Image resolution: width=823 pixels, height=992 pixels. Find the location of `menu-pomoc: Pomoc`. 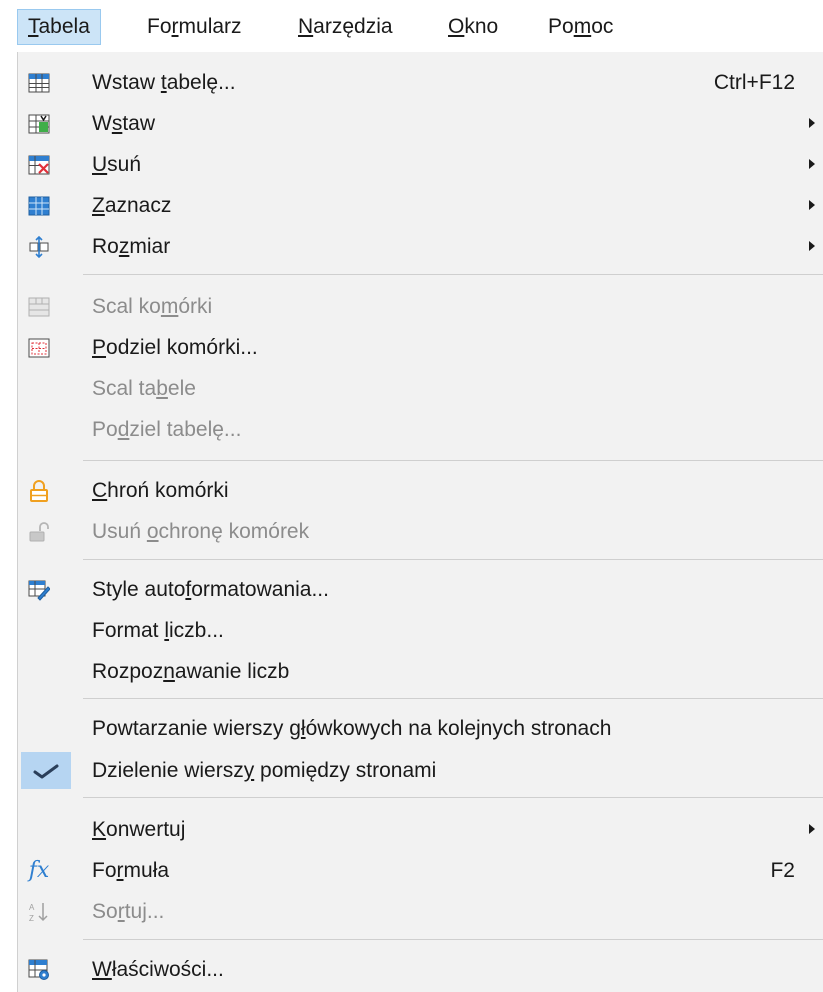

menu-pomoc: Pomoc is located at coordinates (580, 27).